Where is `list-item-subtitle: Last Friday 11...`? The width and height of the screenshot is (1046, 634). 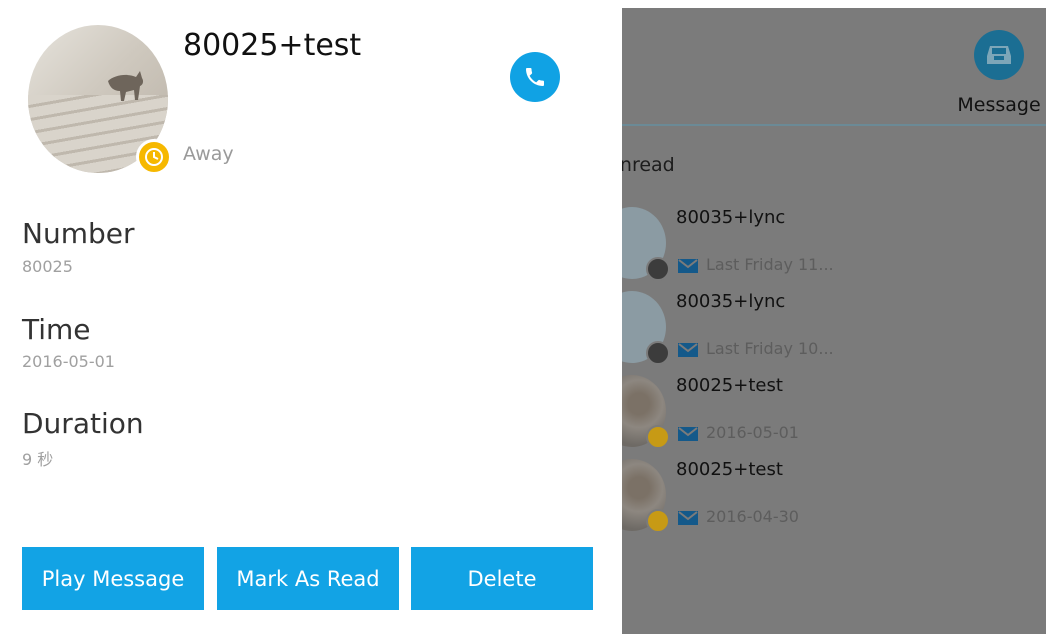 list-item-subtitle: Last Friday 11... is located at coordinates (770, 264).